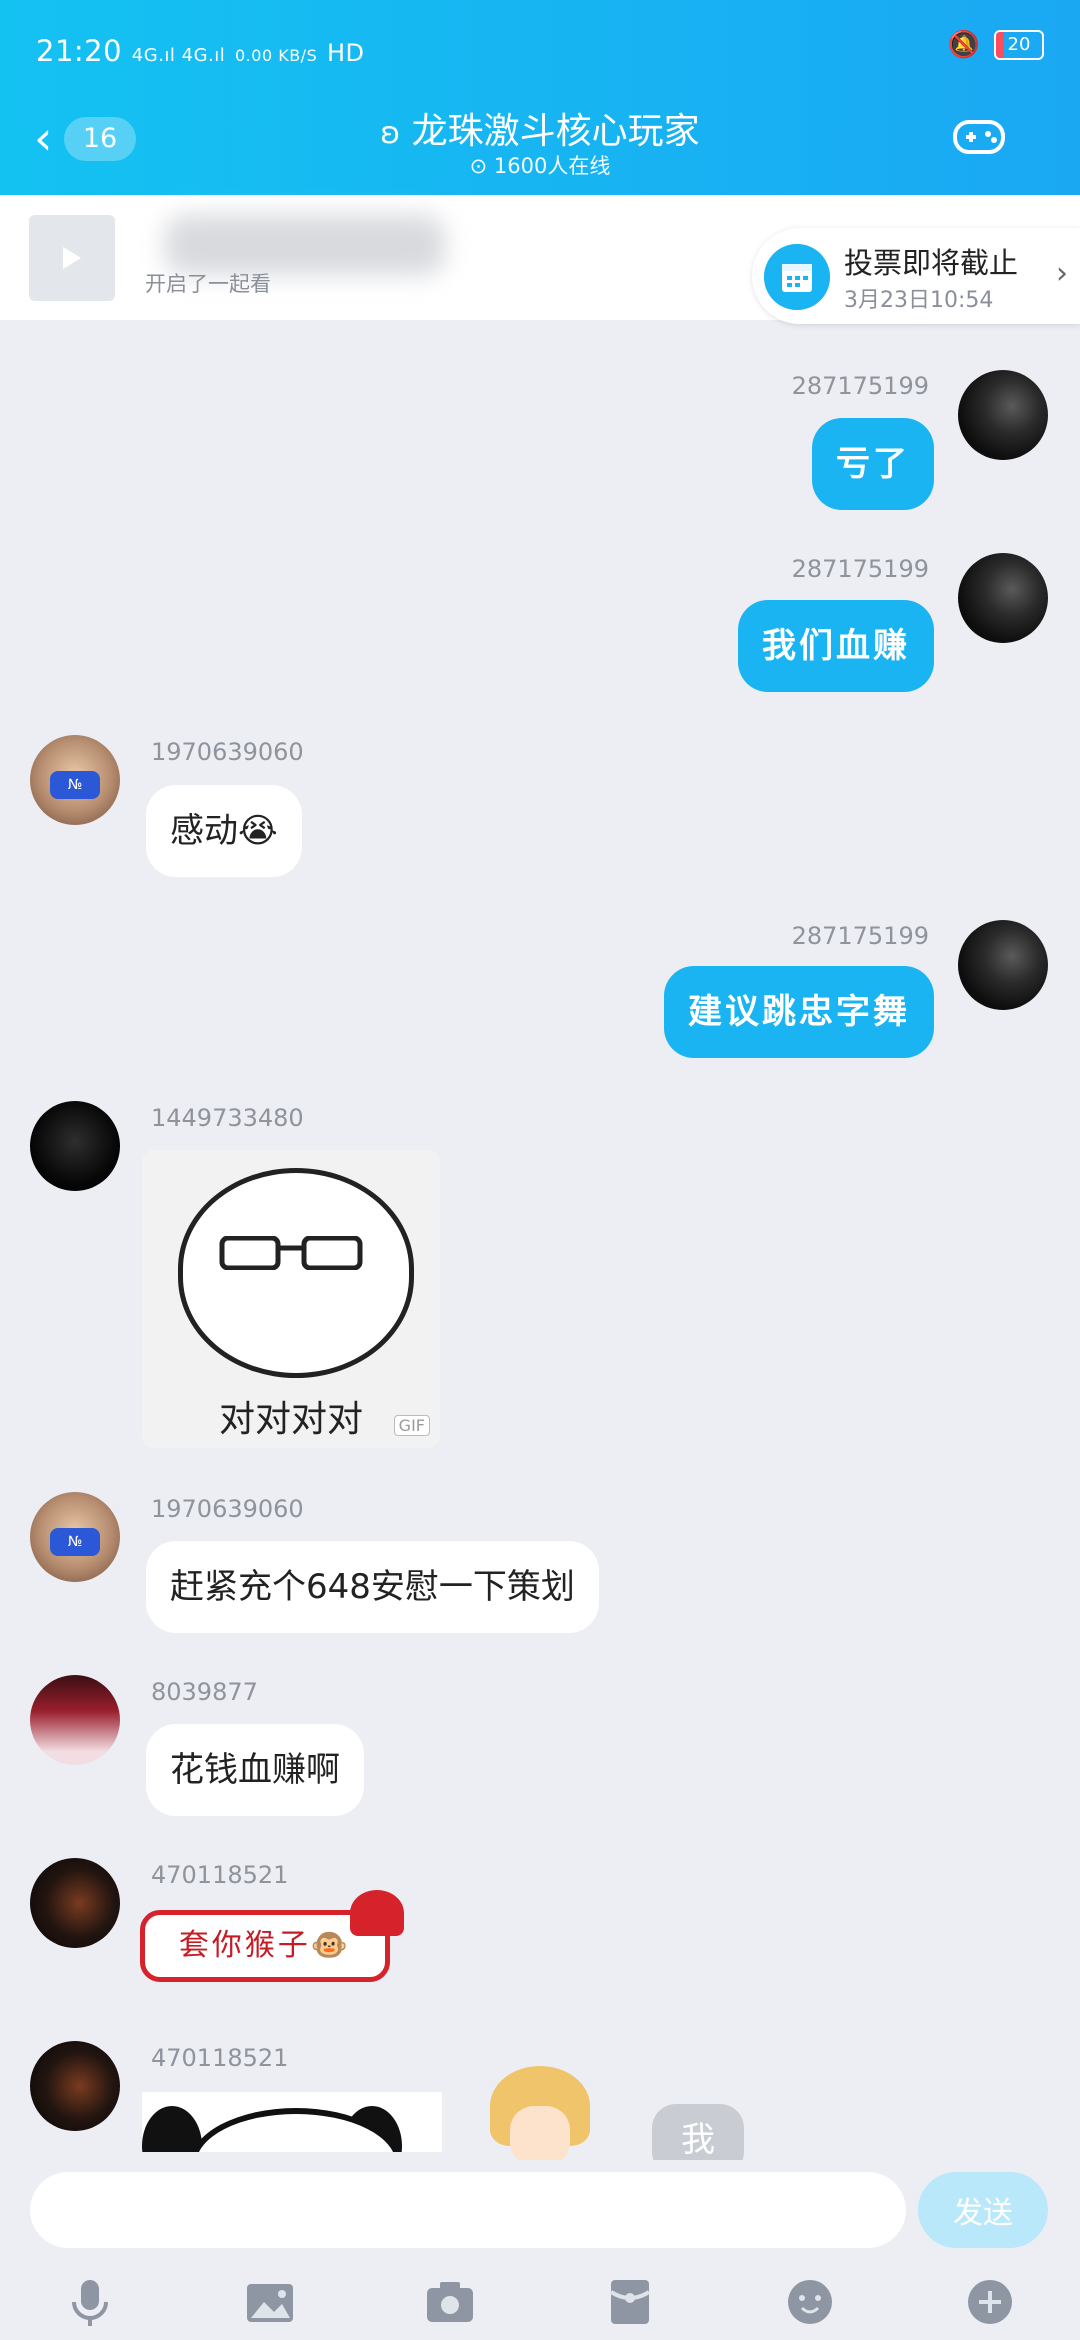  Describe the element at coordinates (411, 1425) in the screenshot. I see `gif-badge: GIF` at that location.